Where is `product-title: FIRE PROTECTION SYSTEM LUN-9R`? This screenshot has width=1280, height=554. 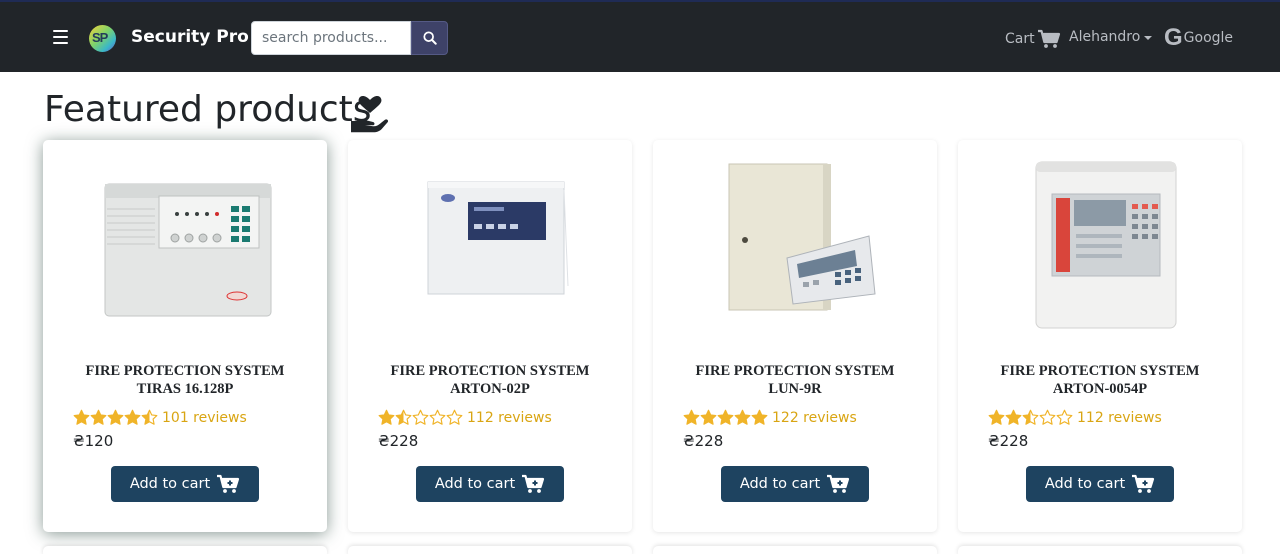
product-title: FIRE PROTECTION SYSTEM LUN-9R is located at coordinates (795, 380).